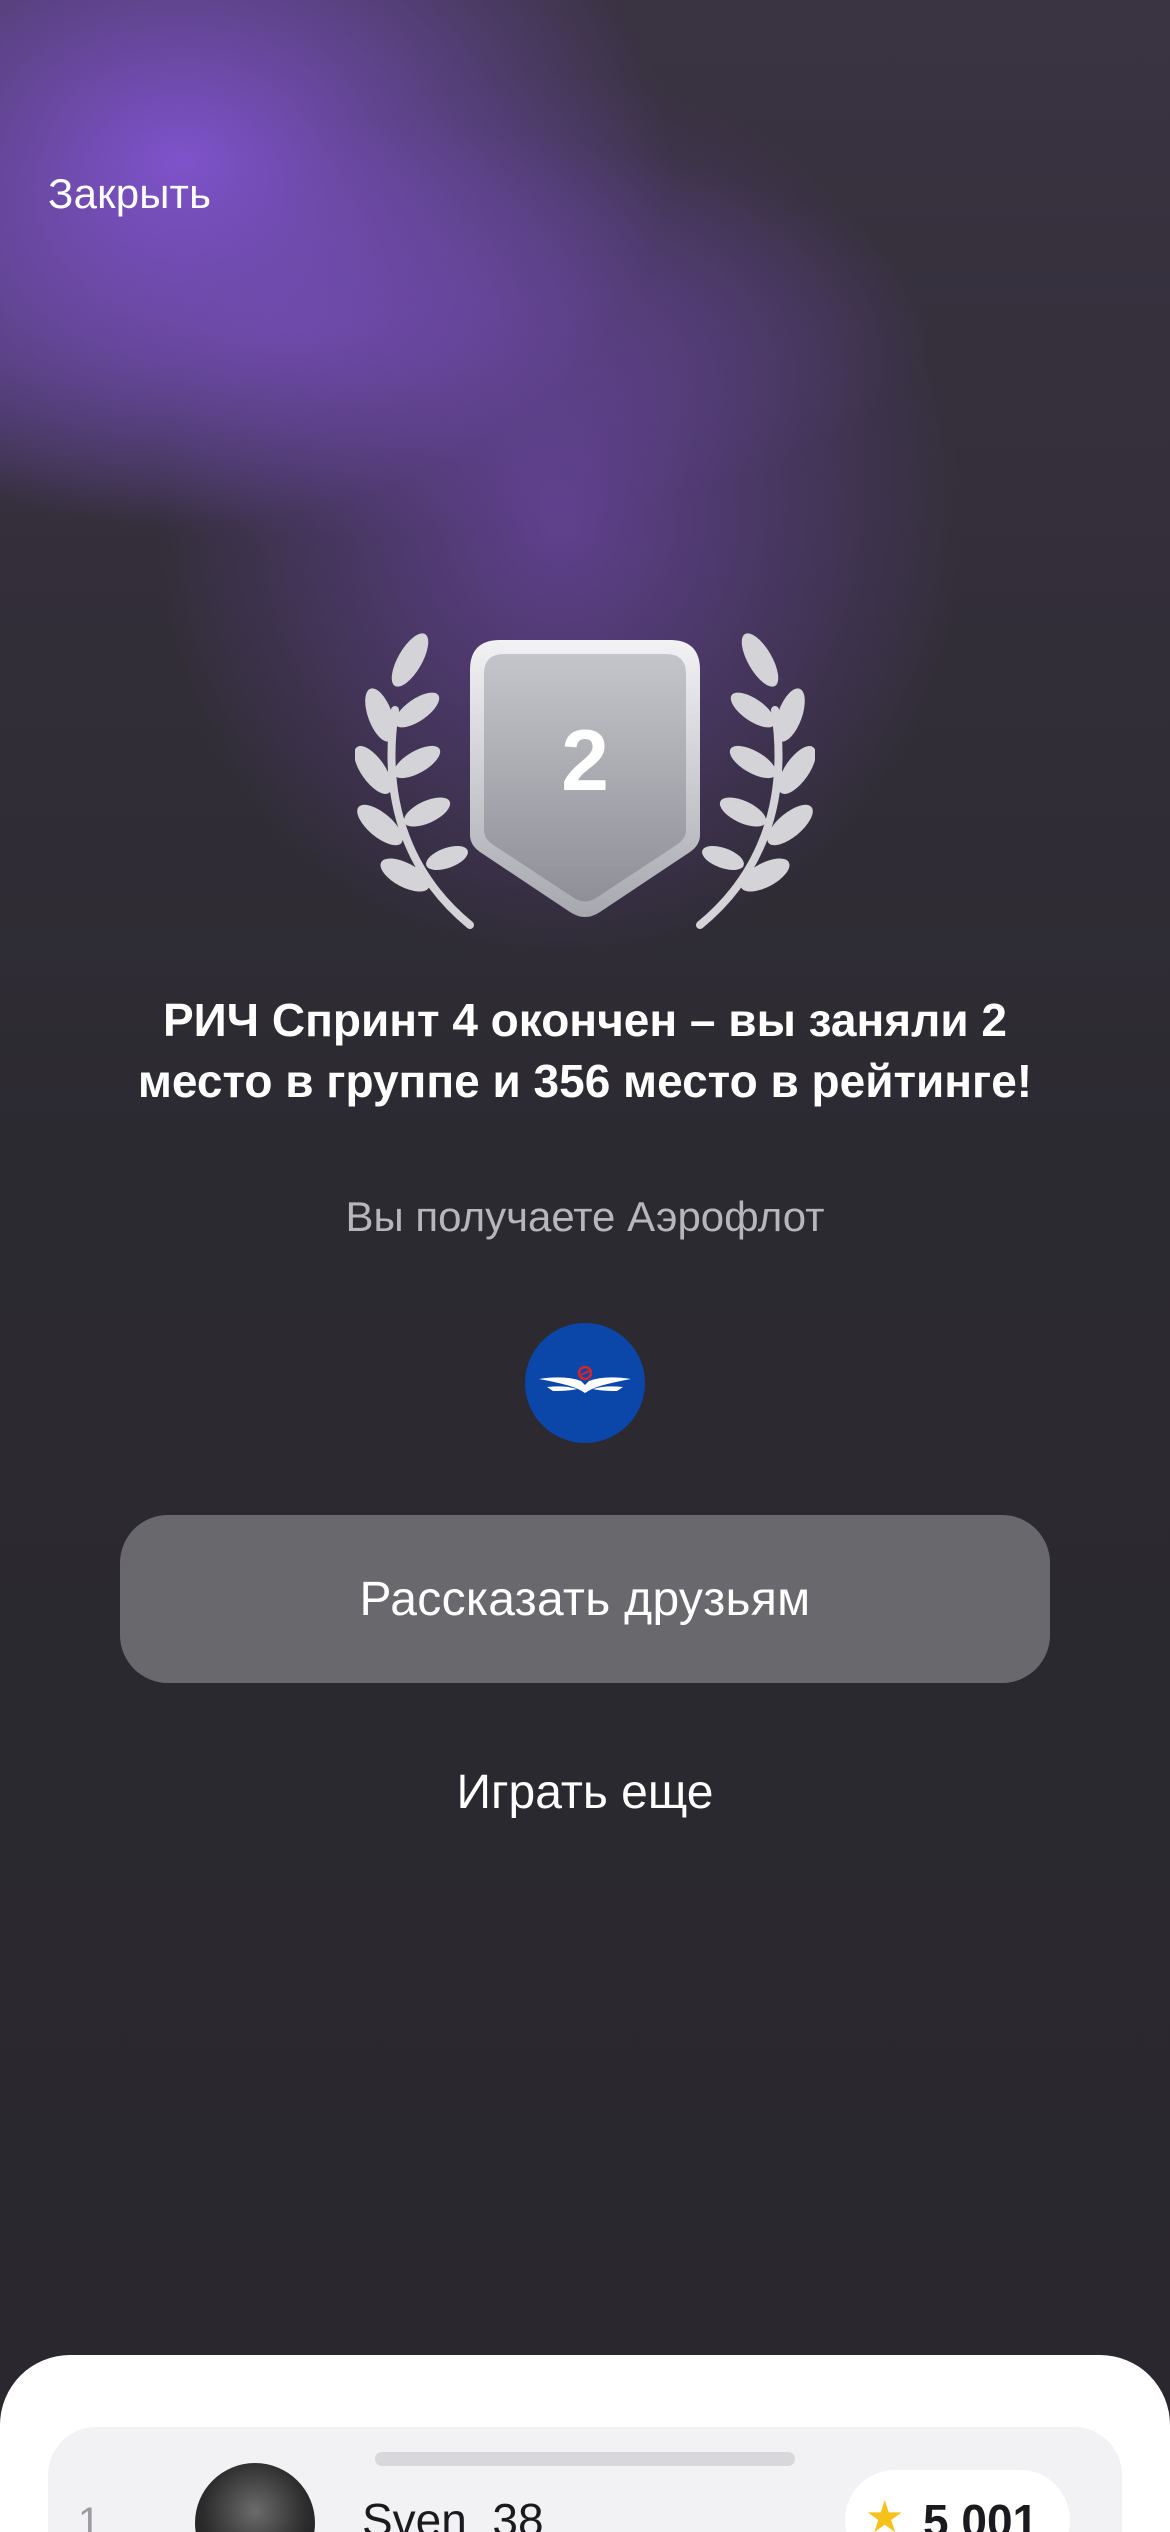  I want to click on score-badge: ★ 5 001, so click(957, 2501).